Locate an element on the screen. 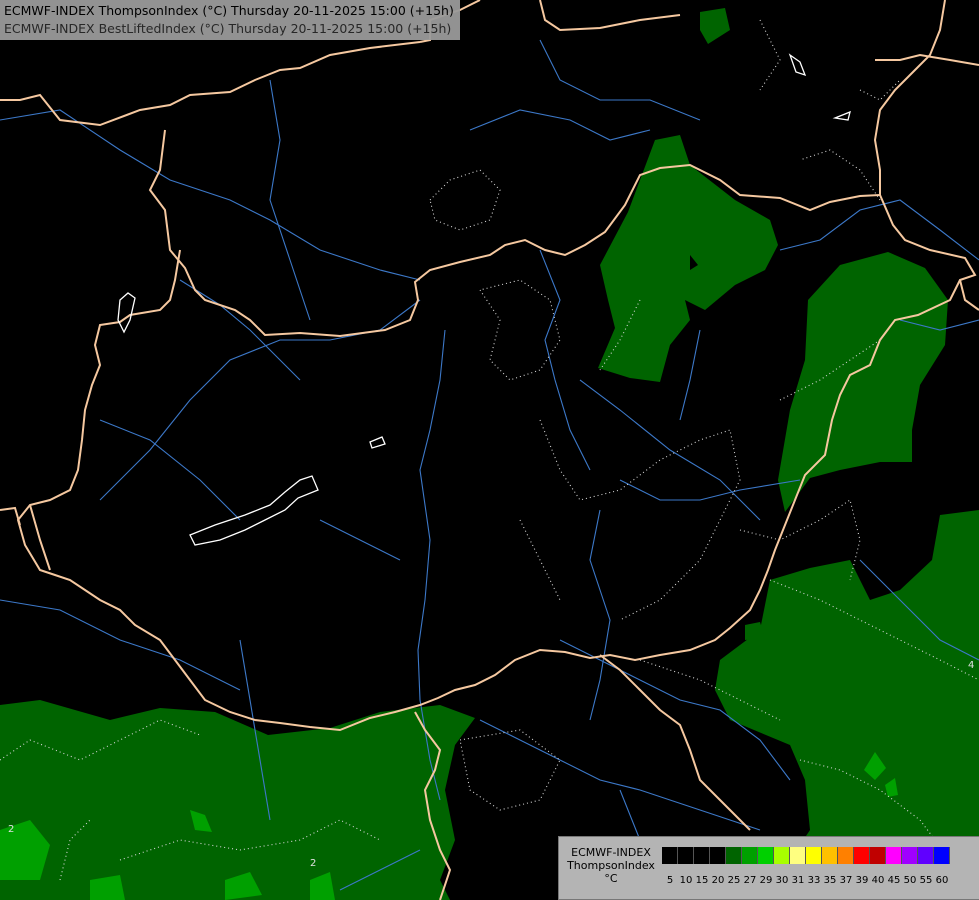 This screenshot has height=900, width=979. contour-label-s: 2 is located at coordinates (313, 863).